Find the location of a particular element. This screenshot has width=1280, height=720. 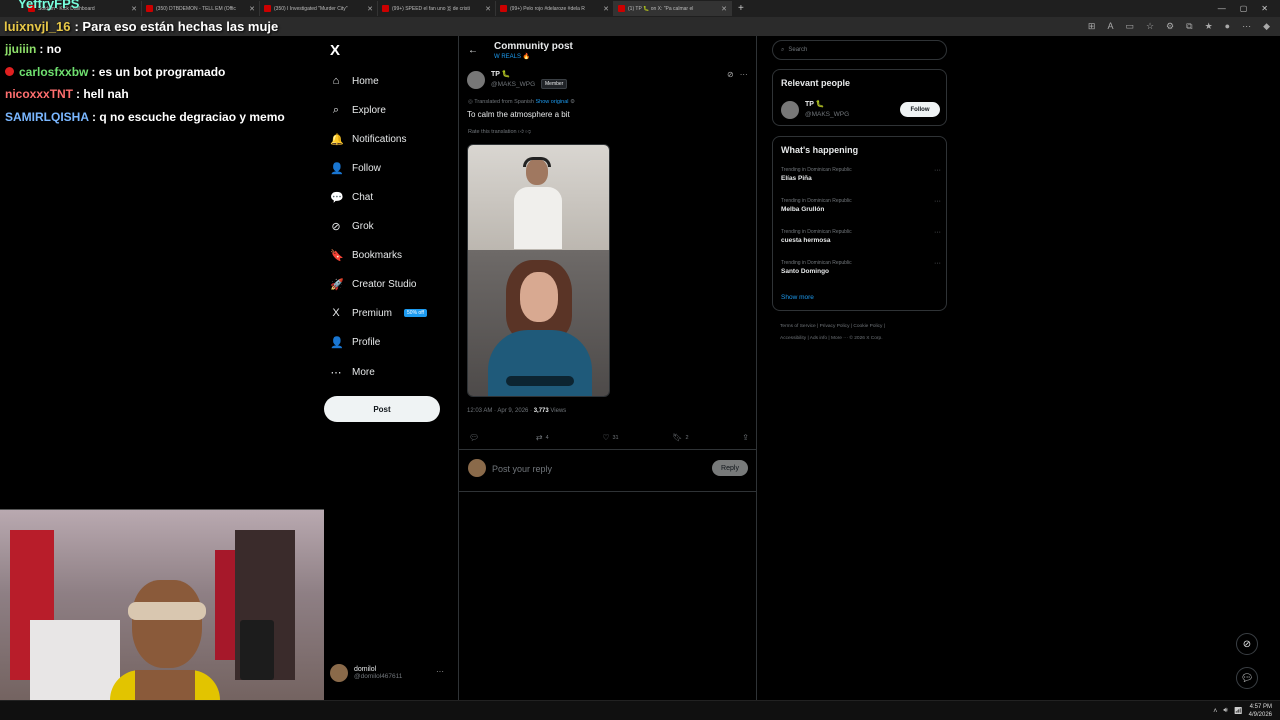

favorite-star-icon: ☆ is located at coordinates (1150, 26).